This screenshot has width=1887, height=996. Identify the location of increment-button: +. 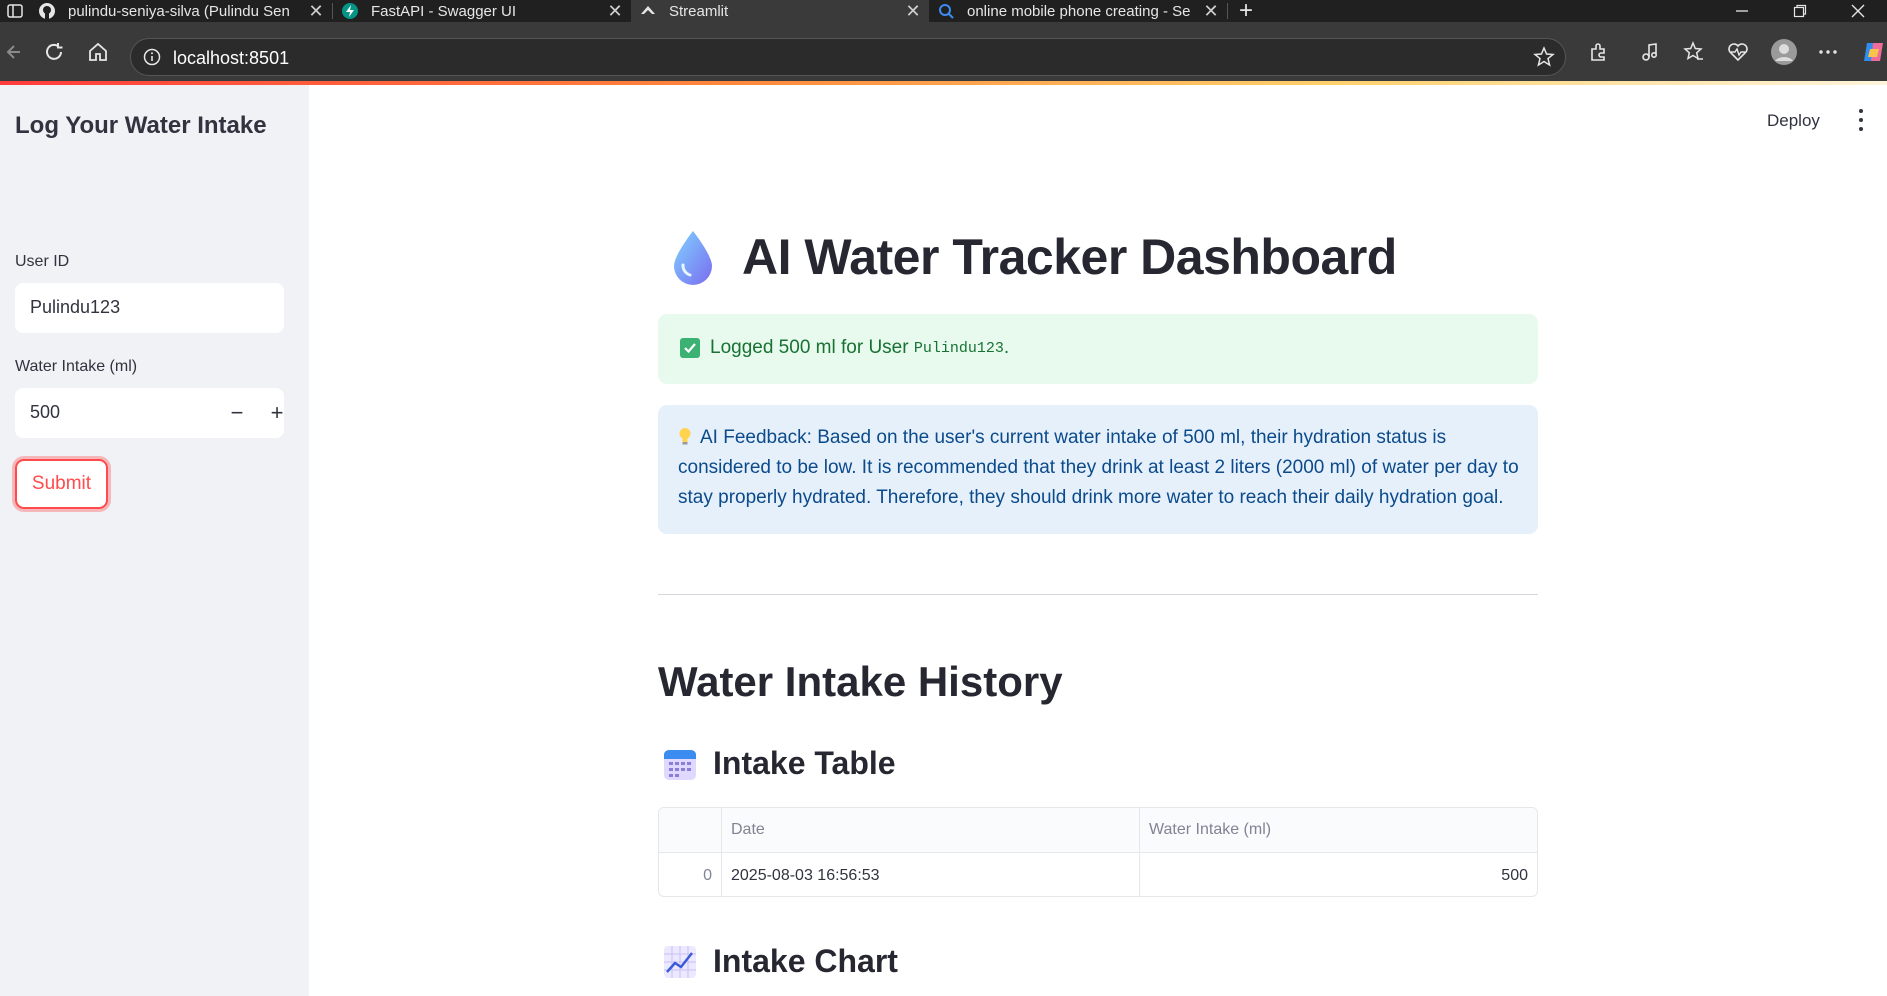
(277, 413).